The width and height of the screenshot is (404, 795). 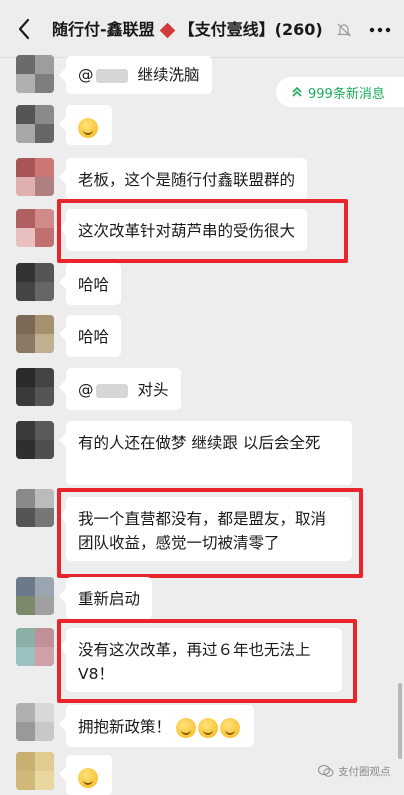 What do you see at coordinates (364, 771) in the screenshot?
I see `watermark-text: 支付圈观点` at bounding box center [364, 771].